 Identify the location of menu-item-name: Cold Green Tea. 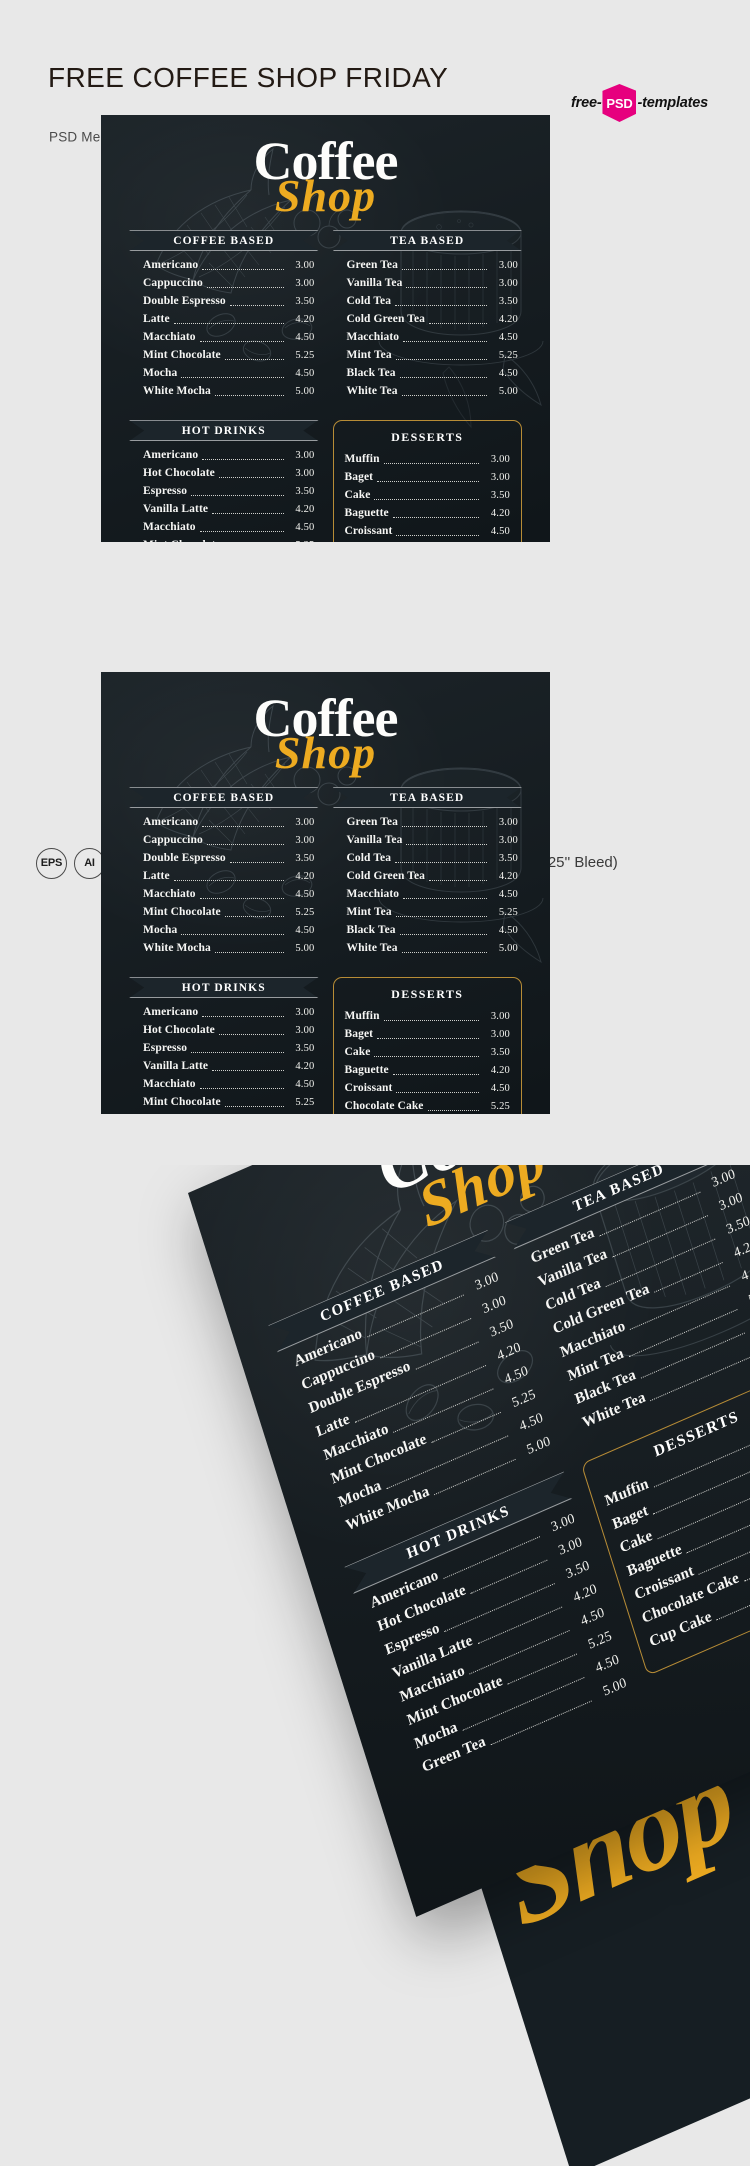
(386, 319).